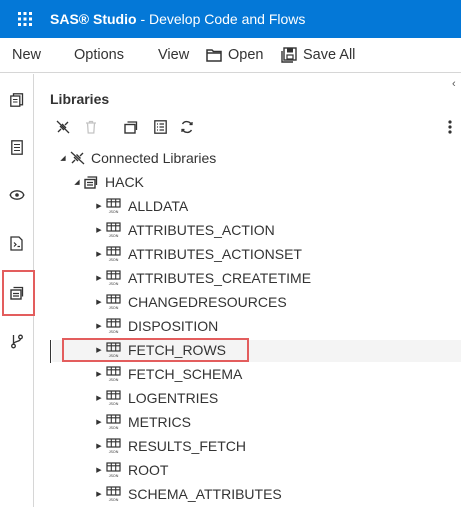 The image size is (461, 507). What do you see at coordinates (124, 182) in the screenshot?
I see `tree-node-label: HACK` at bounding box center [124, 182].